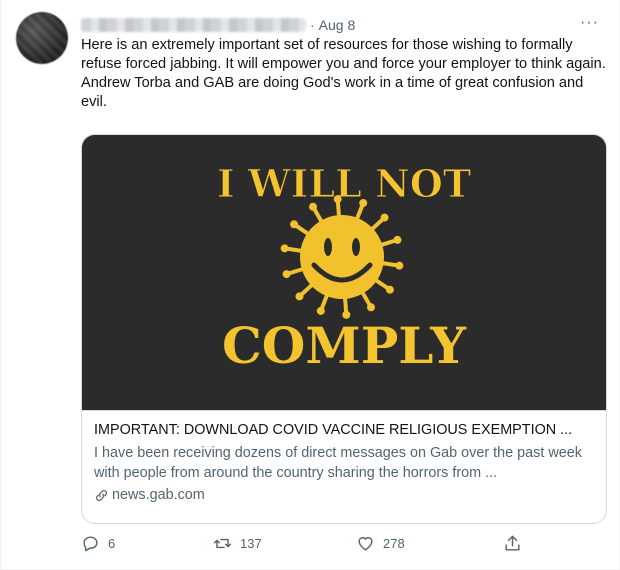 The height and width of the screenshot is (570, 620). What do you see at coordinates (512, 543) in the screenshot?
I see `share-icon` at bounding box center [512, 543].